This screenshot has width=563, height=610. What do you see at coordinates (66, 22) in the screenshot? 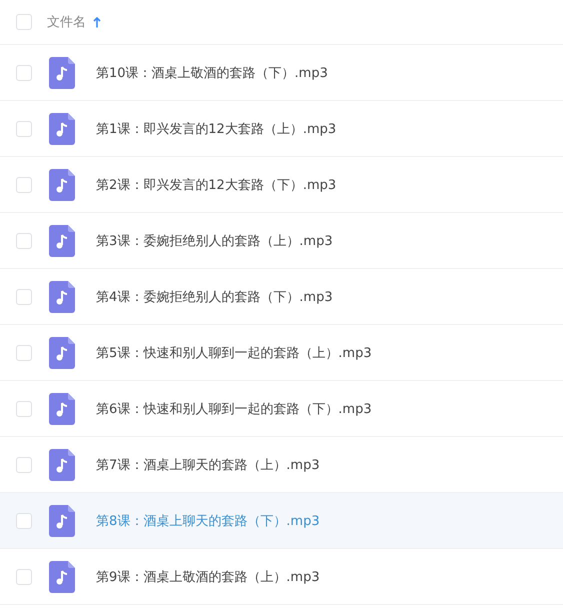
I see `column-header: 文件名` at bounding box center [66, 22].